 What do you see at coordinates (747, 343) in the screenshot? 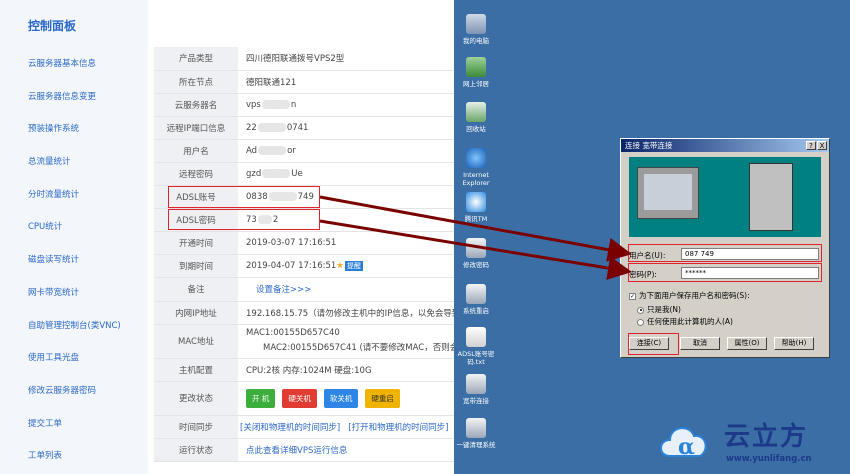
I see `properties-button: 属性(O)` at bounding box center [747, 343].